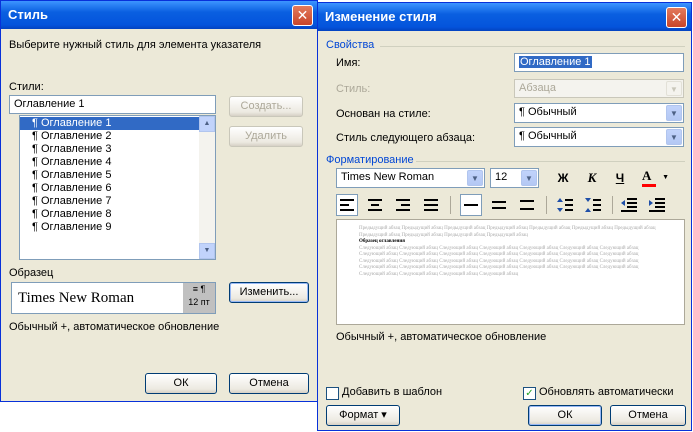 This screenshot has width=693, height=432. What do you see at coordinates (657, 205) in the screenshot?
I see `increase-indent-button` at bounding box center [657, 205].